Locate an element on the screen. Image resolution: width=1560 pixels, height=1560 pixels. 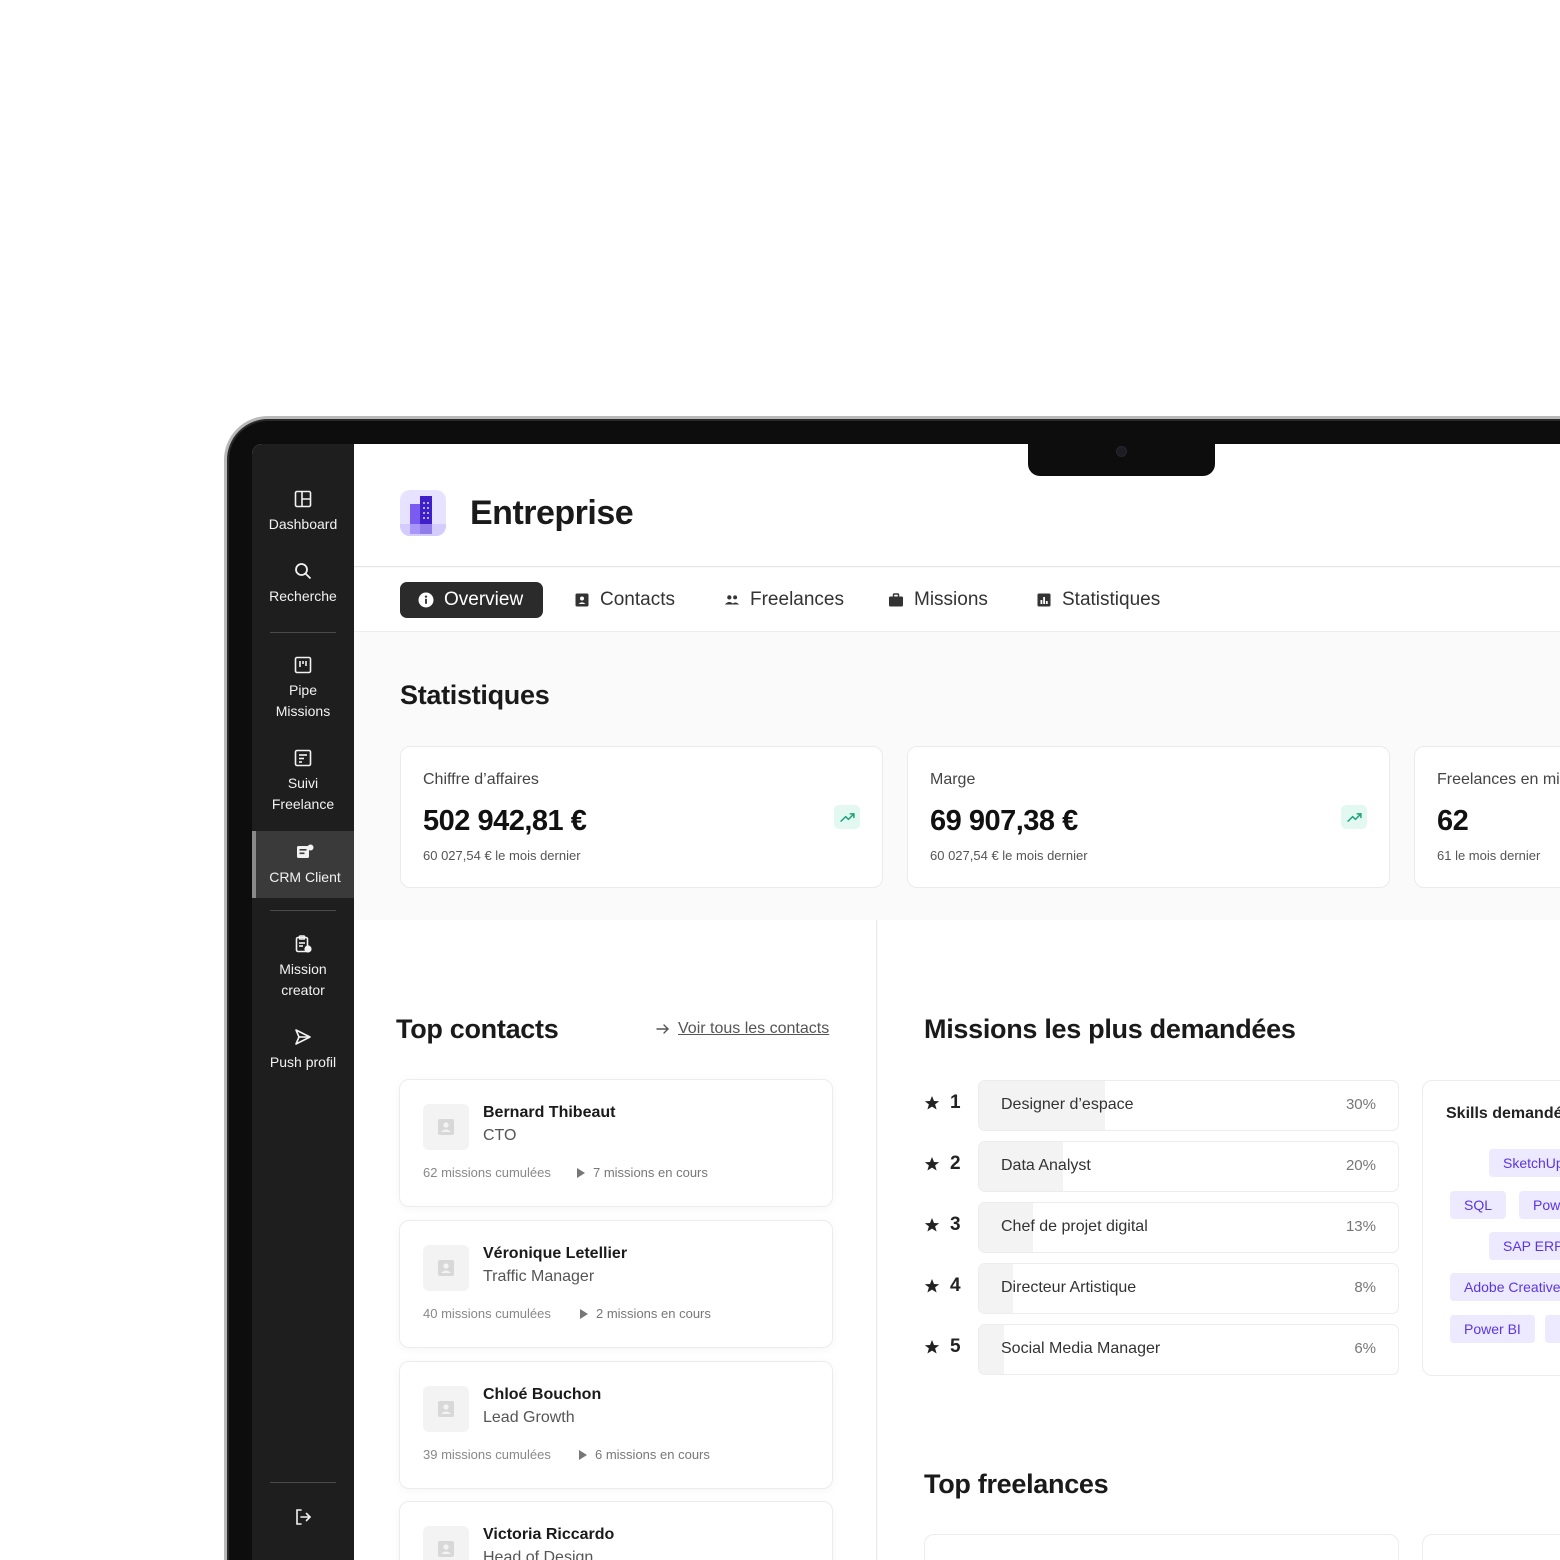
mission-rank-number: 4 is located at coordinates (955, 1285).